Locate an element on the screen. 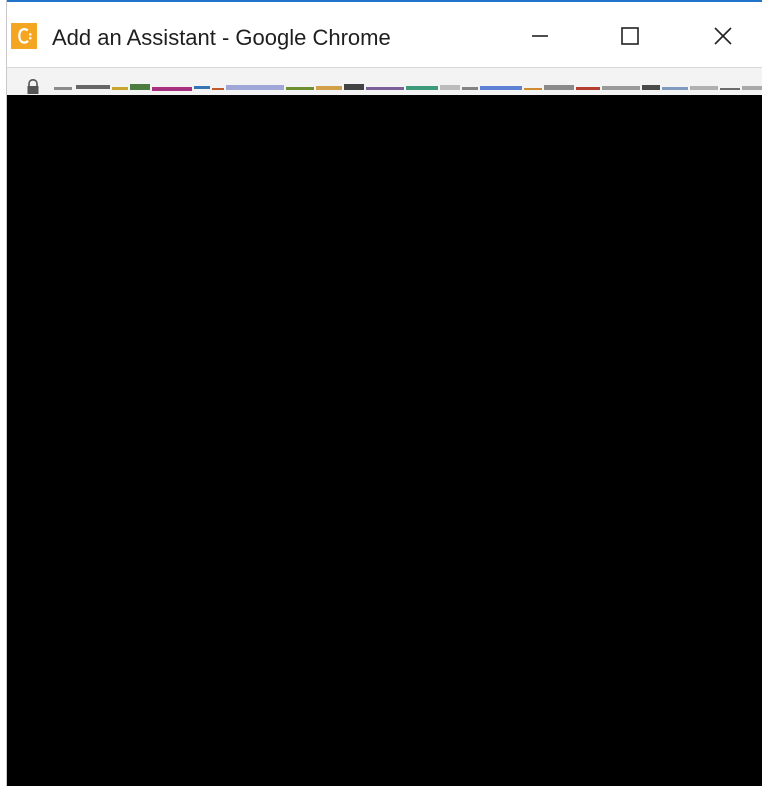 The height and width of the screenshot is (786, 762). chrome-window-app-icon is located at coordinates (24, 36).